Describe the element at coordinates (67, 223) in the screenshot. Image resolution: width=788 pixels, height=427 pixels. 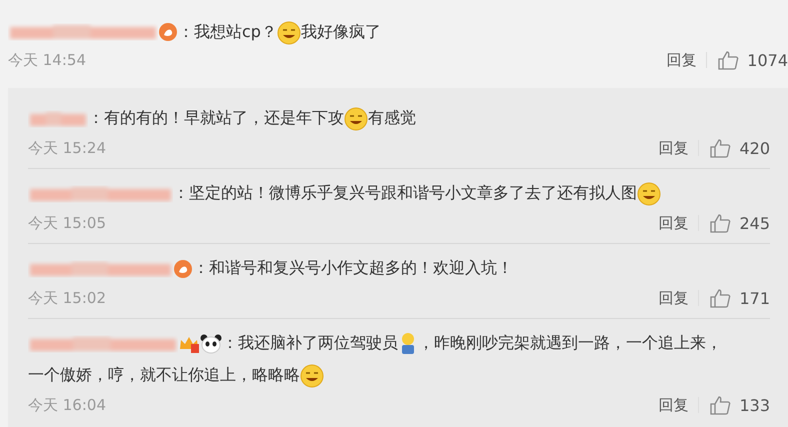
I see `comment-time: 今天 15:05` at that location.